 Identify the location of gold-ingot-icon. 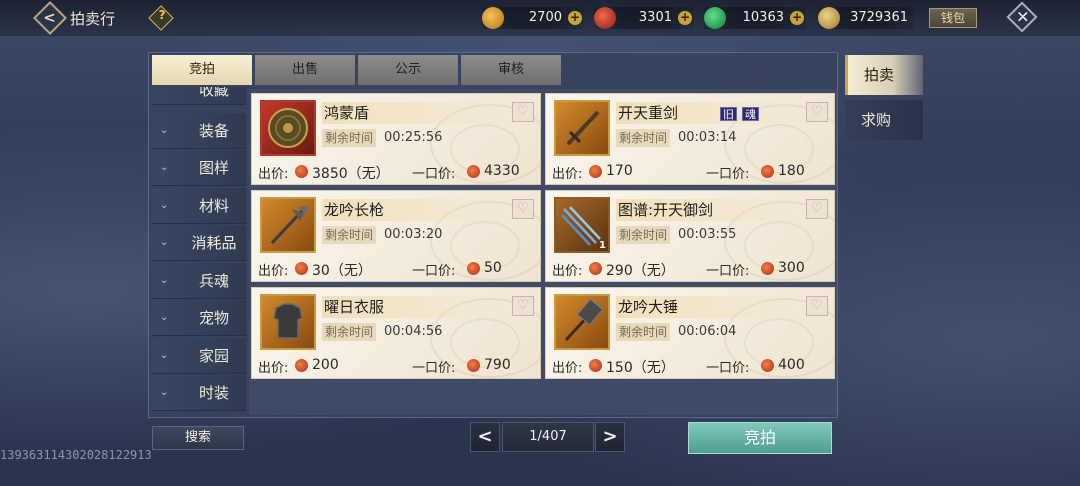
(493, 18).